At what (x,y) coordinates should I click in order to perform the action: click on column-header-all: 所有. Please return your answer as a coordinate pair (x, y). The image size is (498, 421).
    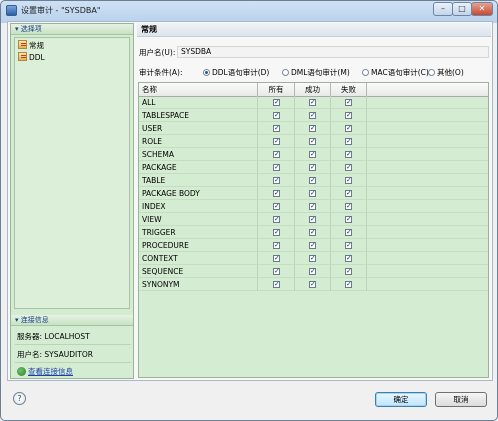
    Looking at the image, I should click on (276, 89).